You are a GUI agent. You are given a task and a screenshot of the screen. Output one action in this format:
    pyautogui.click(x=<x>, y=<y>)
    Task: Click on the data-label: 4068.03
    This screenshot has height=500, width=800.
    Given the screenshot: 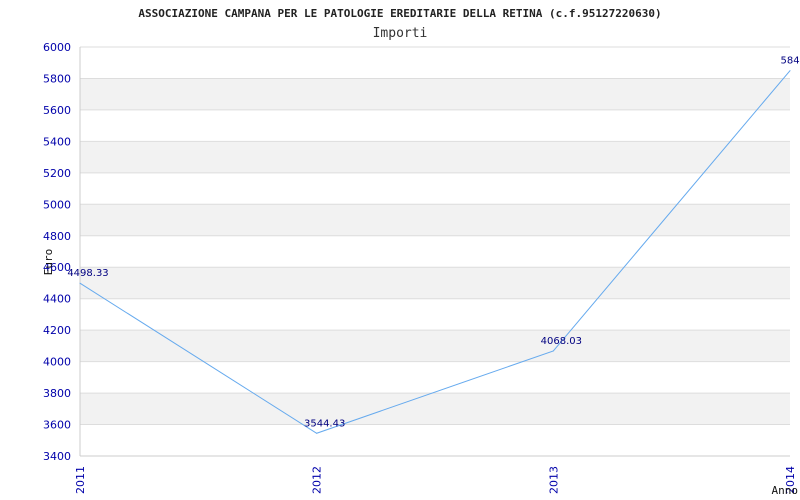 What is the action you would take?
    pyautogui.click(x=561, y=341)
    